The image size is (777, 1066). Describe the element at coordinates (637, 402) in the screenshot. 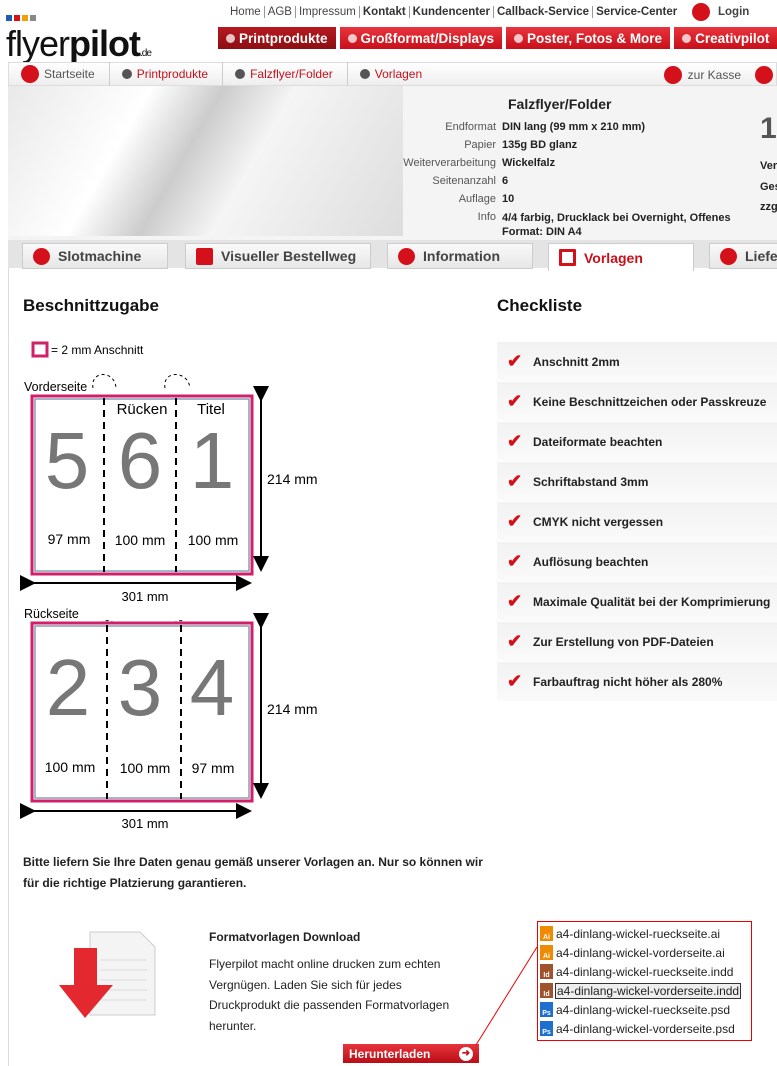

I see `checklist-item: ✔ Keine Beschnittzeichen oder Passkreuze` at that location.